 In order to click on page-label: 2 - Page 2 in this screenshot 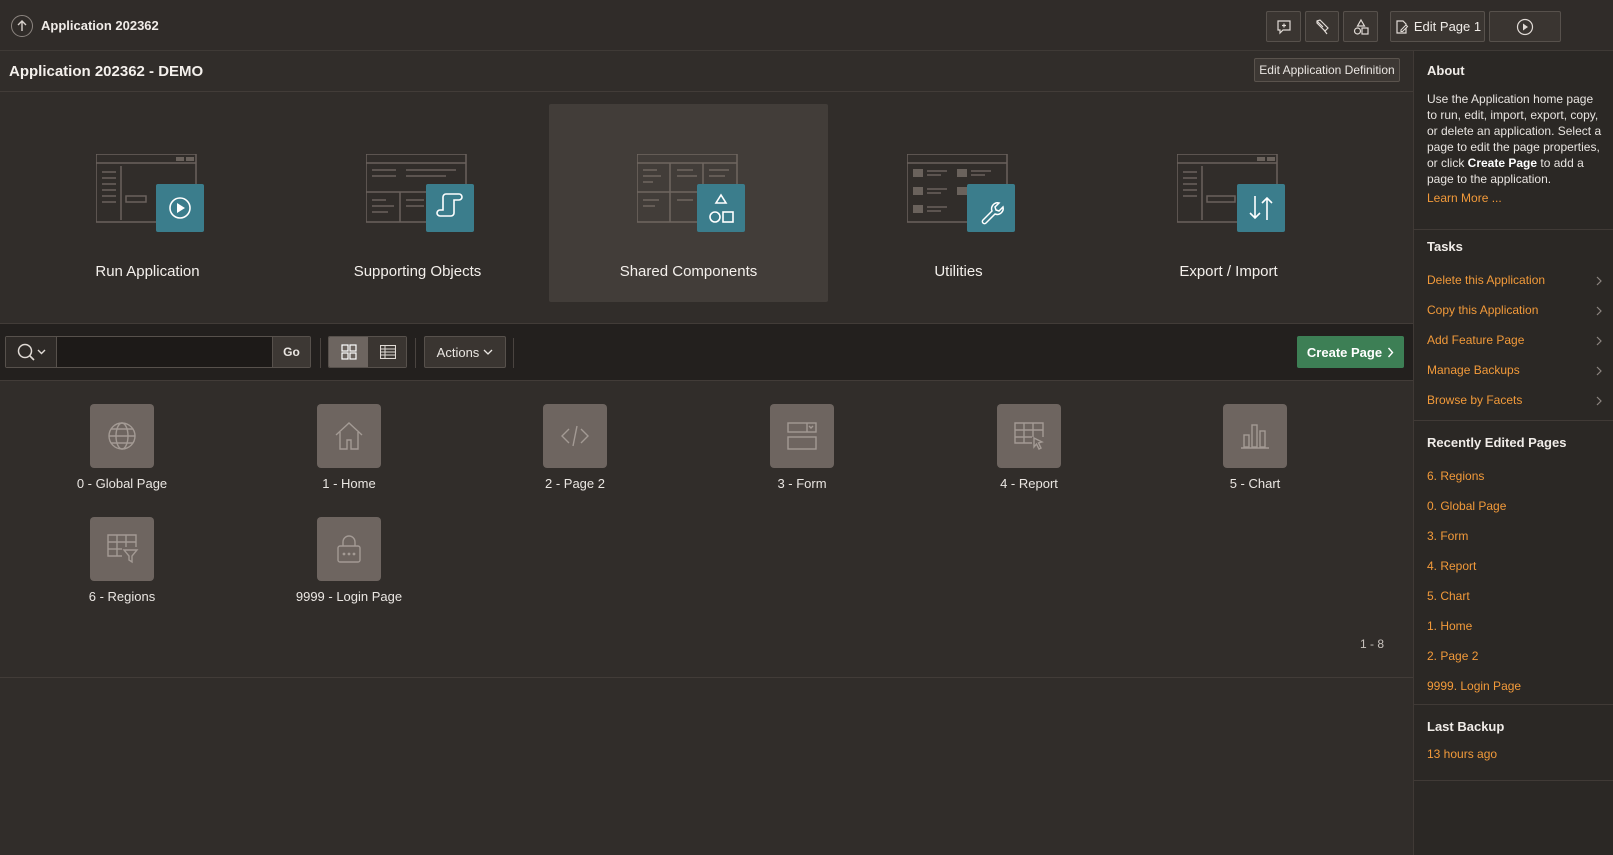, I will do `click(575, 483)`.